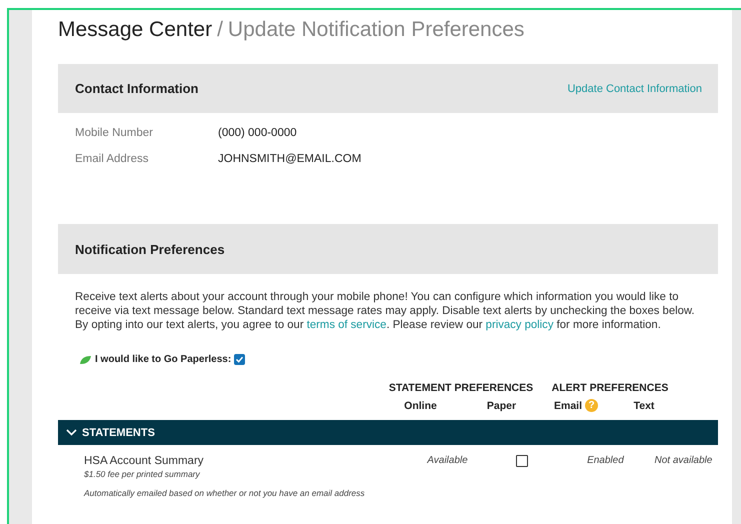 The image size is (741, 524). Describe the element at coordinates (684, 460) in the screenshot. I see `status-text: Not available` at that location.